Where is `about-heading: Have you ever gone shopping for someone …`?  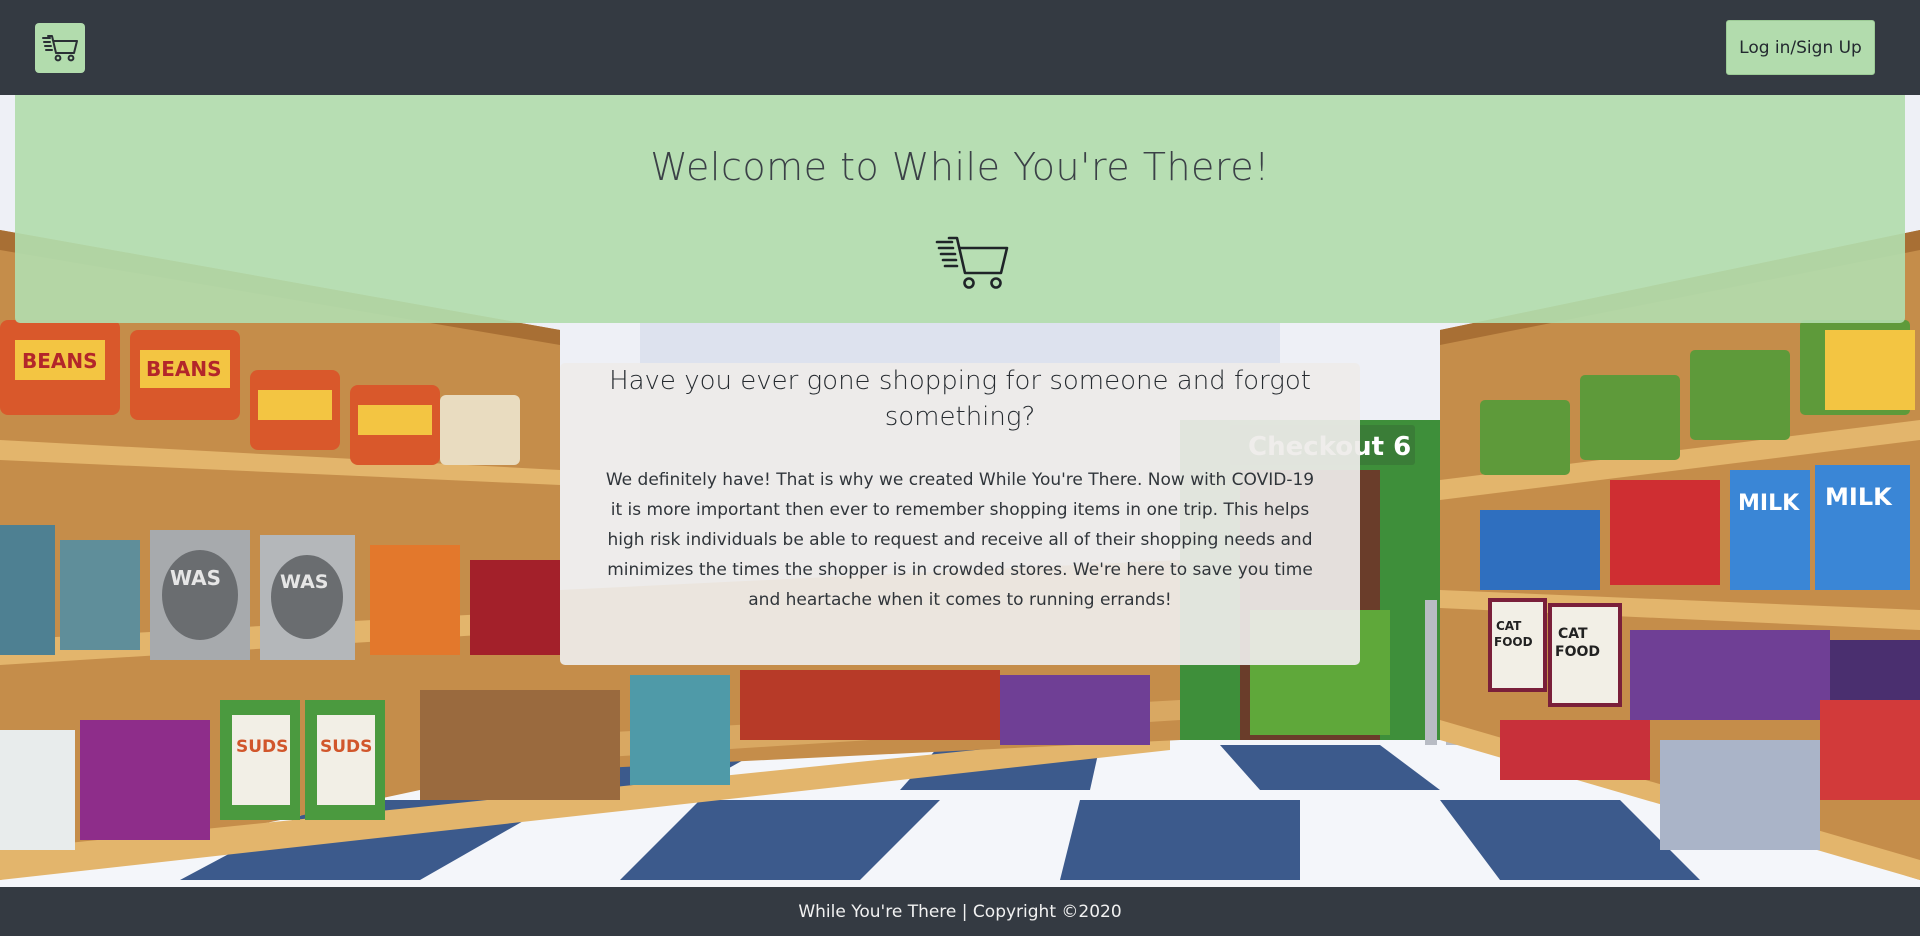
about-heading: Have you ever gone shopping for someone … is located at coordinates (960, 399).